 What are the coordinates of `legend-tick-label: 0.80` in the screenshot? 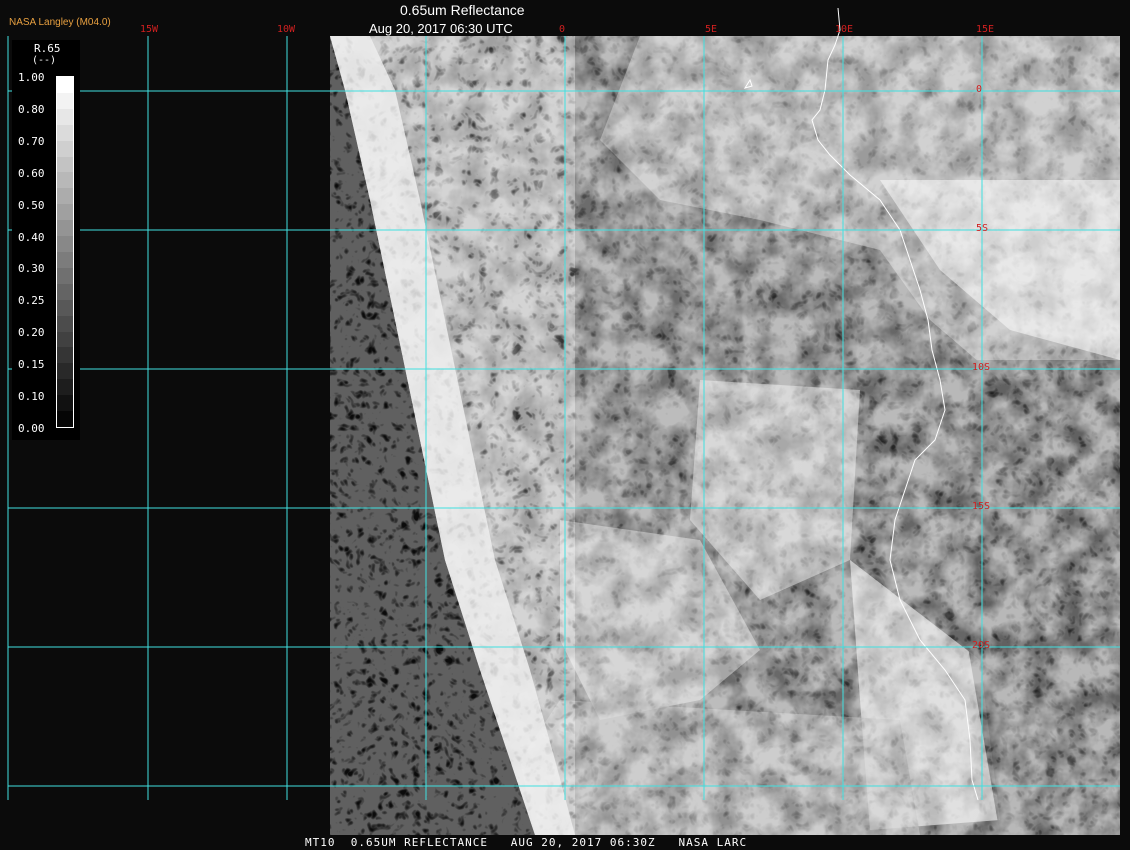 It's located at (31, 109).